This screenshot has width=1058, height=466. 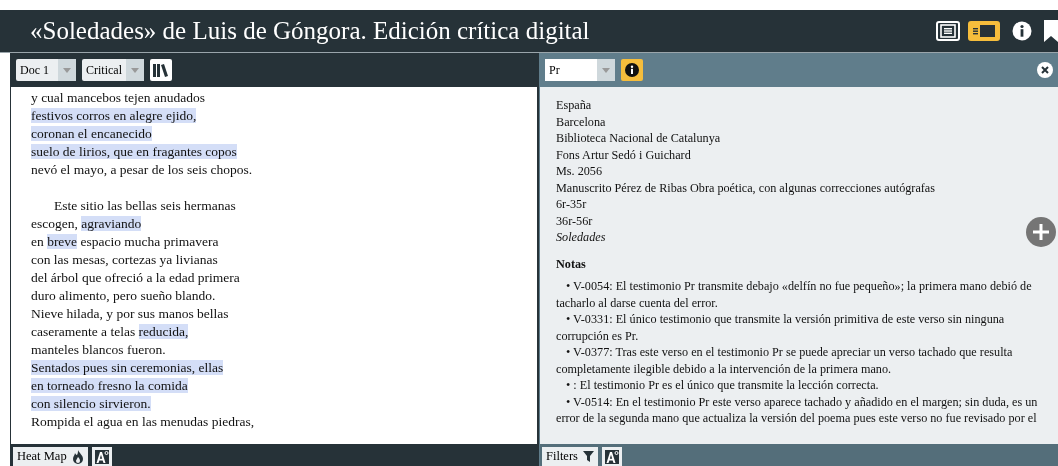 I want to click on document-select: Doc 1, so click(x=46, y=70).